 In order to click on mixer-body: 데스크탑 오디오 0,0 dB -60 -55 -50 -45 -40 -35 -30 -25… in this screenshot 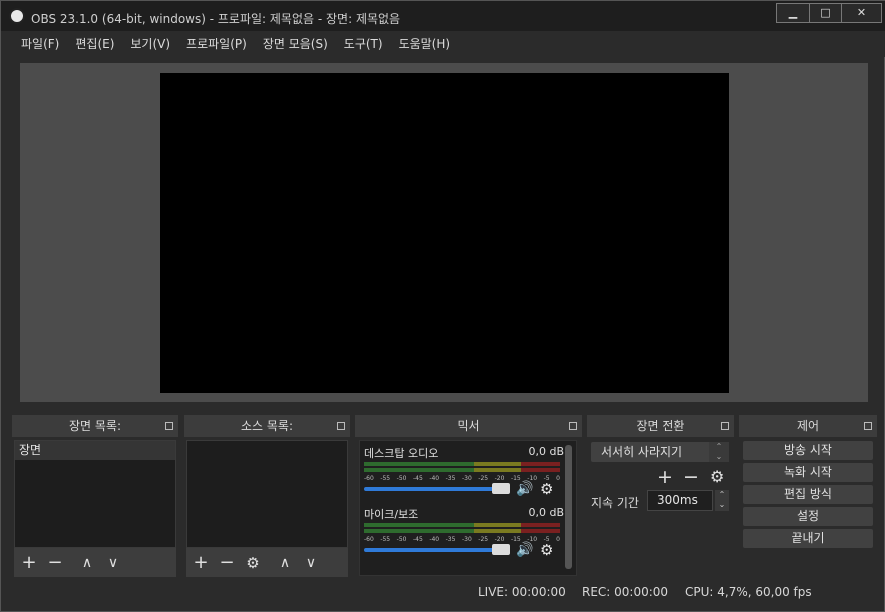, I will do `click(468, 508)`.